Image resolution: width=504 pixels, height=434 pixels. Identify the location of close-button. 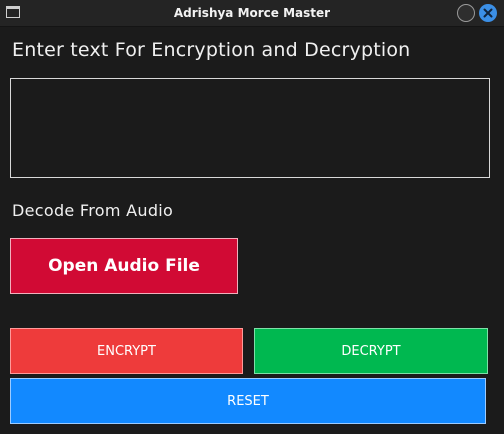
(488, 13).